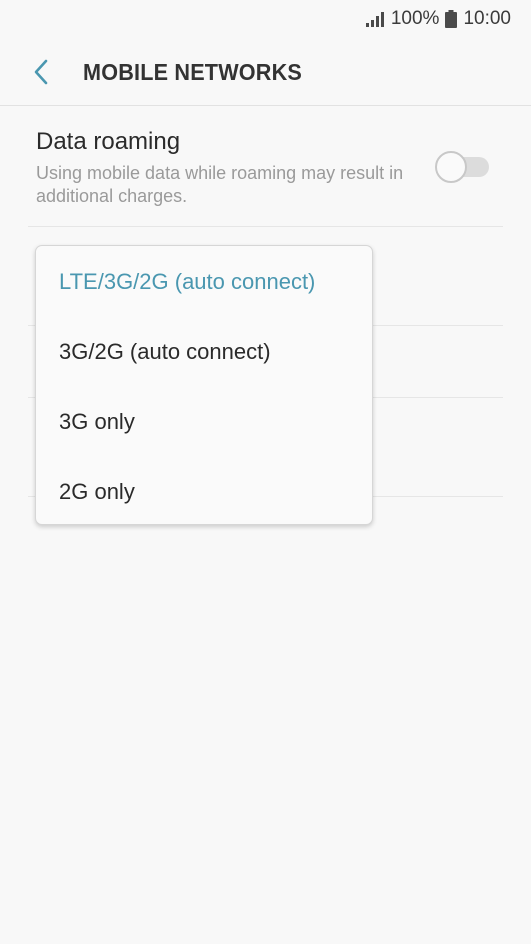  What do you see at coordinates (374, 19) in the screenshot?
I see `signal-icon` at bounding box center [374, 19].